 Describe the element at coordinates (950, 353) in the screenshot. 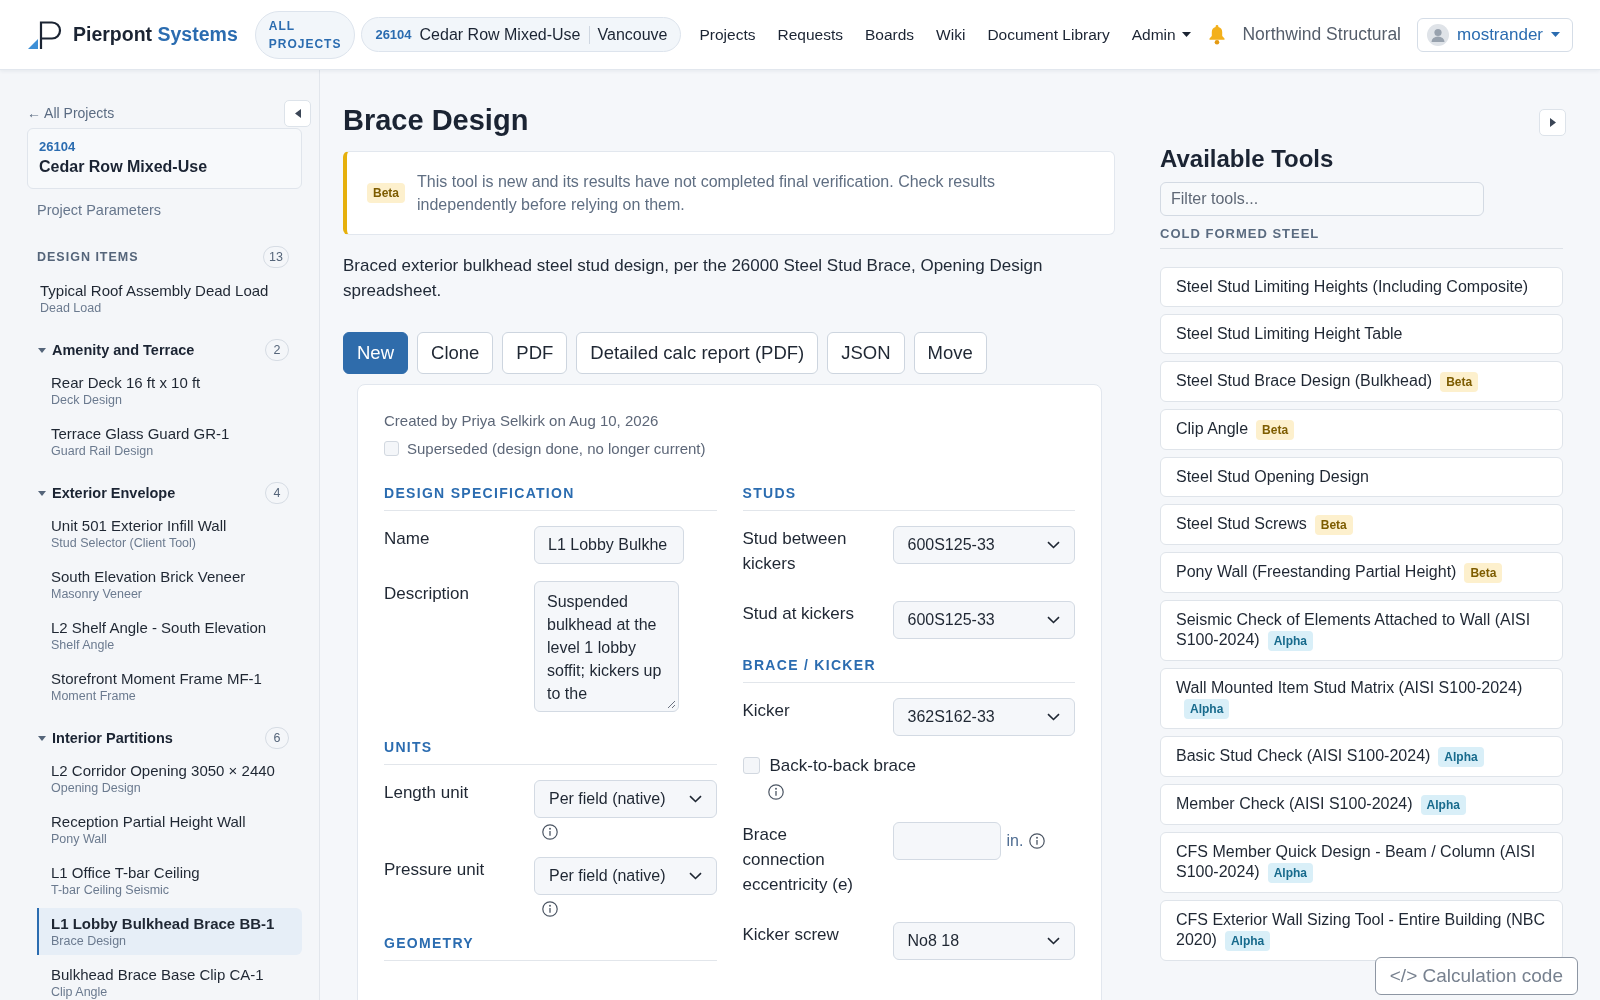

I see `action-button: Move` at that location.